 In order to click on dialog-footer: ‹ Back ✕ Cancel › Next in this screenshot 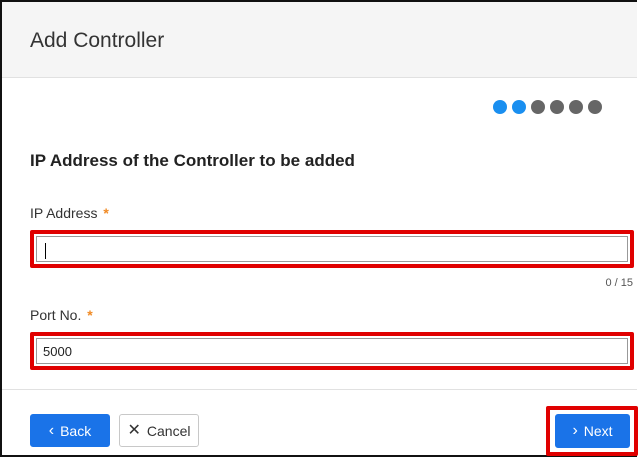, I will do `click(320, 422)`.